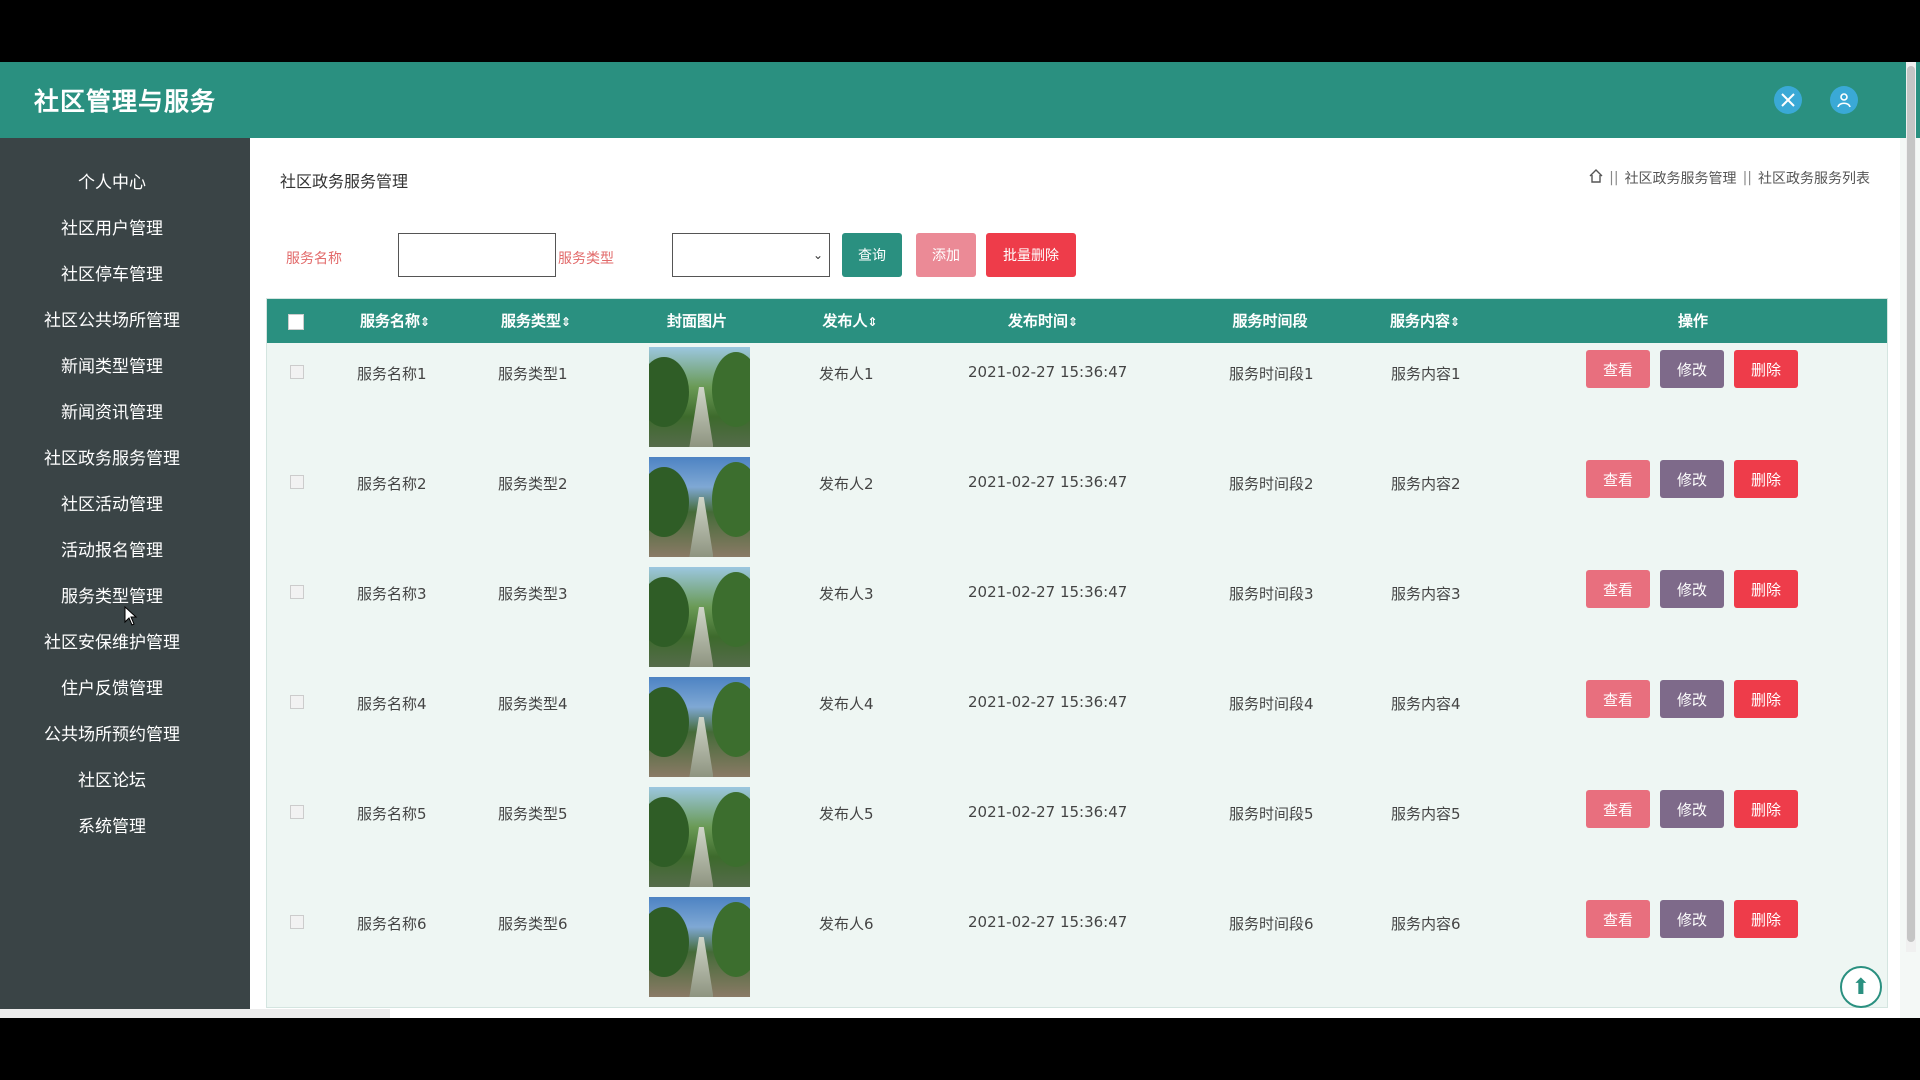  What do you see at coordinates (1426, 814) in the screenshot?
I see `cell-content: 服务内容5` at bounding box center [1426, 814].